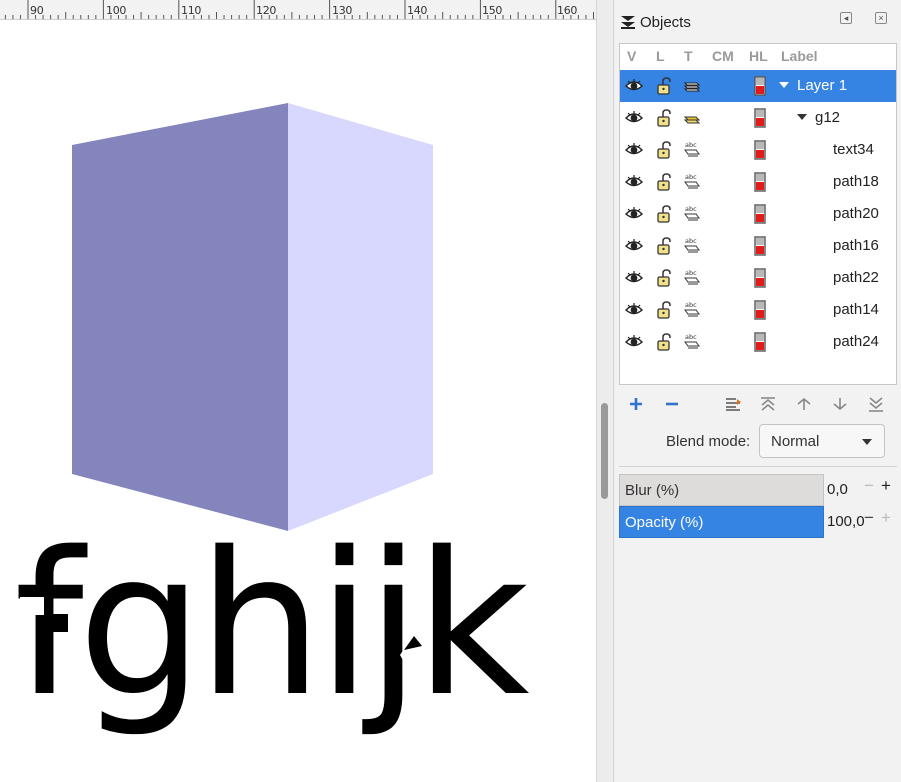 Image resolution: width=901 pixels, height=782 pixels. What do you see at coordinates (604, 451) in the screenshot?
I see `scrollbar-thumb` at bounding box center [604, 451].